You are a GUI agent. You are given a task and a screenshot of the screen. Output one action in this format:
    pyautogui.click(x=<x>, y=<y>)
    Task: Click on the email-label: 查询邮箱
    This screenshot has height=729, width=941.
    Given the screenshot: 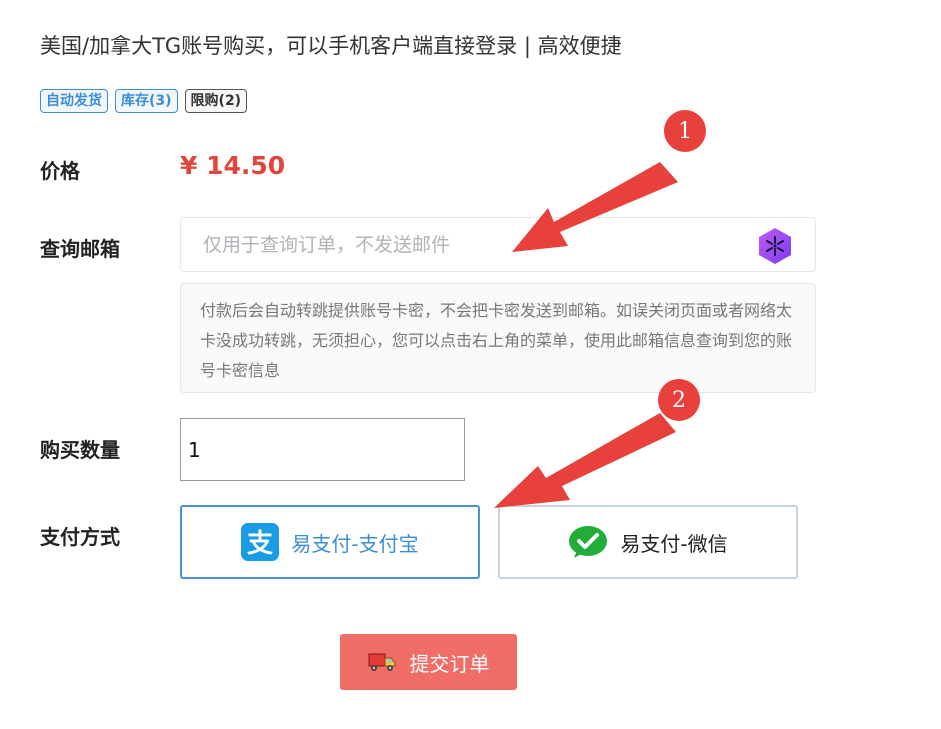 What is the action you would take?
    pyautogui.click(x=80, y=249)
    